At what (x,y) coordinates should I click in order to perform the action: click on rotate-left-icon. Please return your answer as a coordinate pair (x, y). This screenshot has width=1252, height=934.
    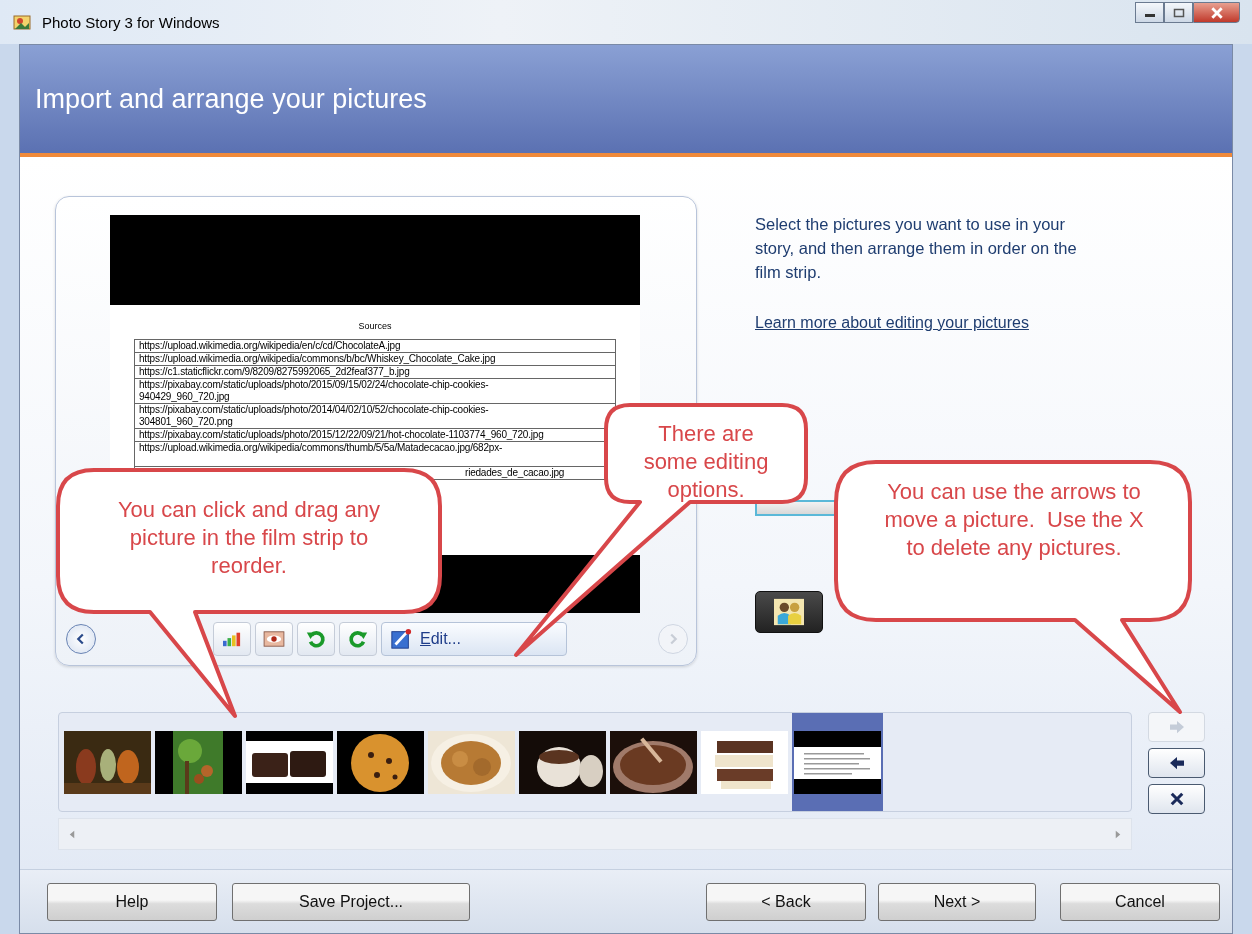
    Looking at the image, I should click on (316, 639).